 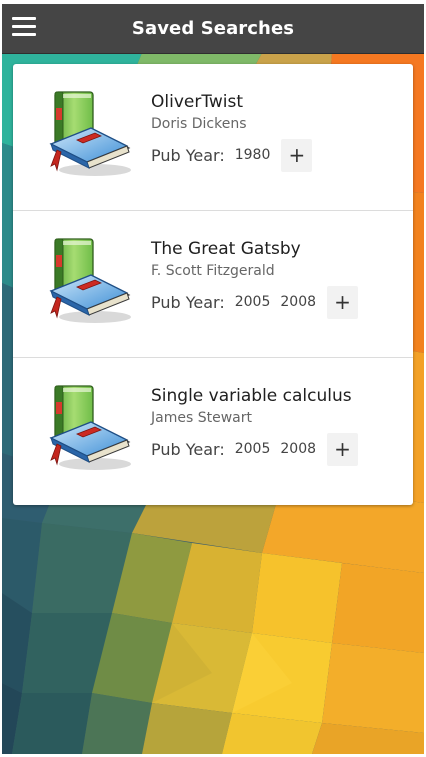 What do you see at coordinates (277, 132) in the screenshot?
I see `search-info: OliverTwist Doris Dickens Pub Year: 1980 +` at bounding box center [277, 132].